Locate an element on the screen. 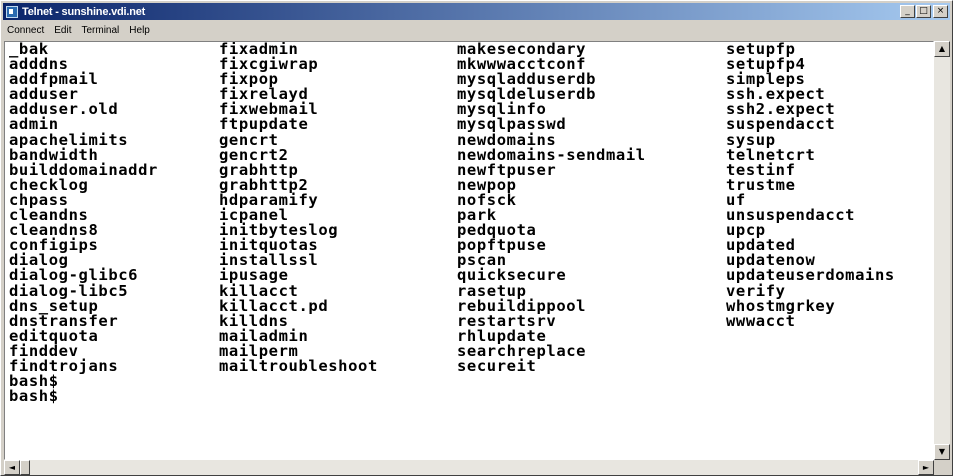 This screenshot has width=953, height=476. filename-entry: wwwacct is located at coordinates (761, 320).